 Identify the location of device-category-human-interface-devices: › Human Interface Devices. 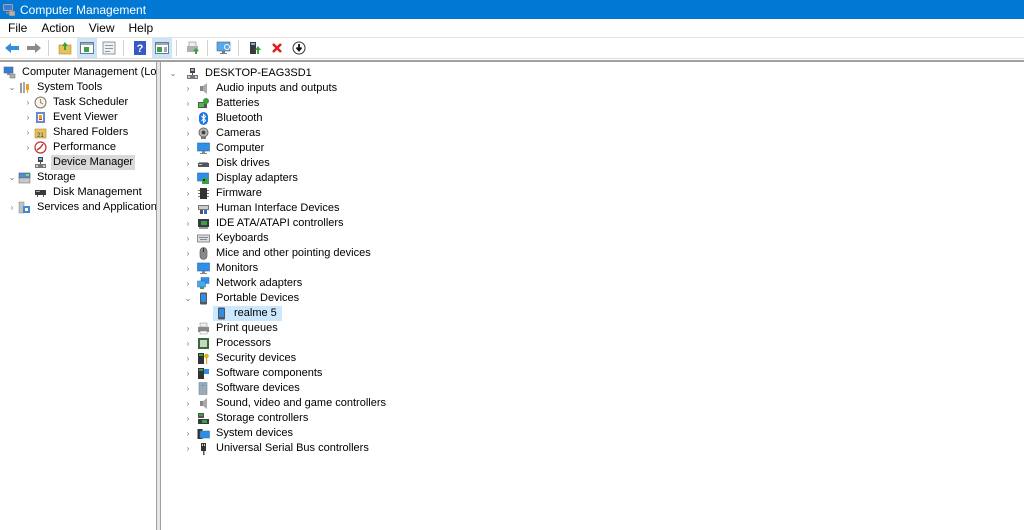
(262, 208).